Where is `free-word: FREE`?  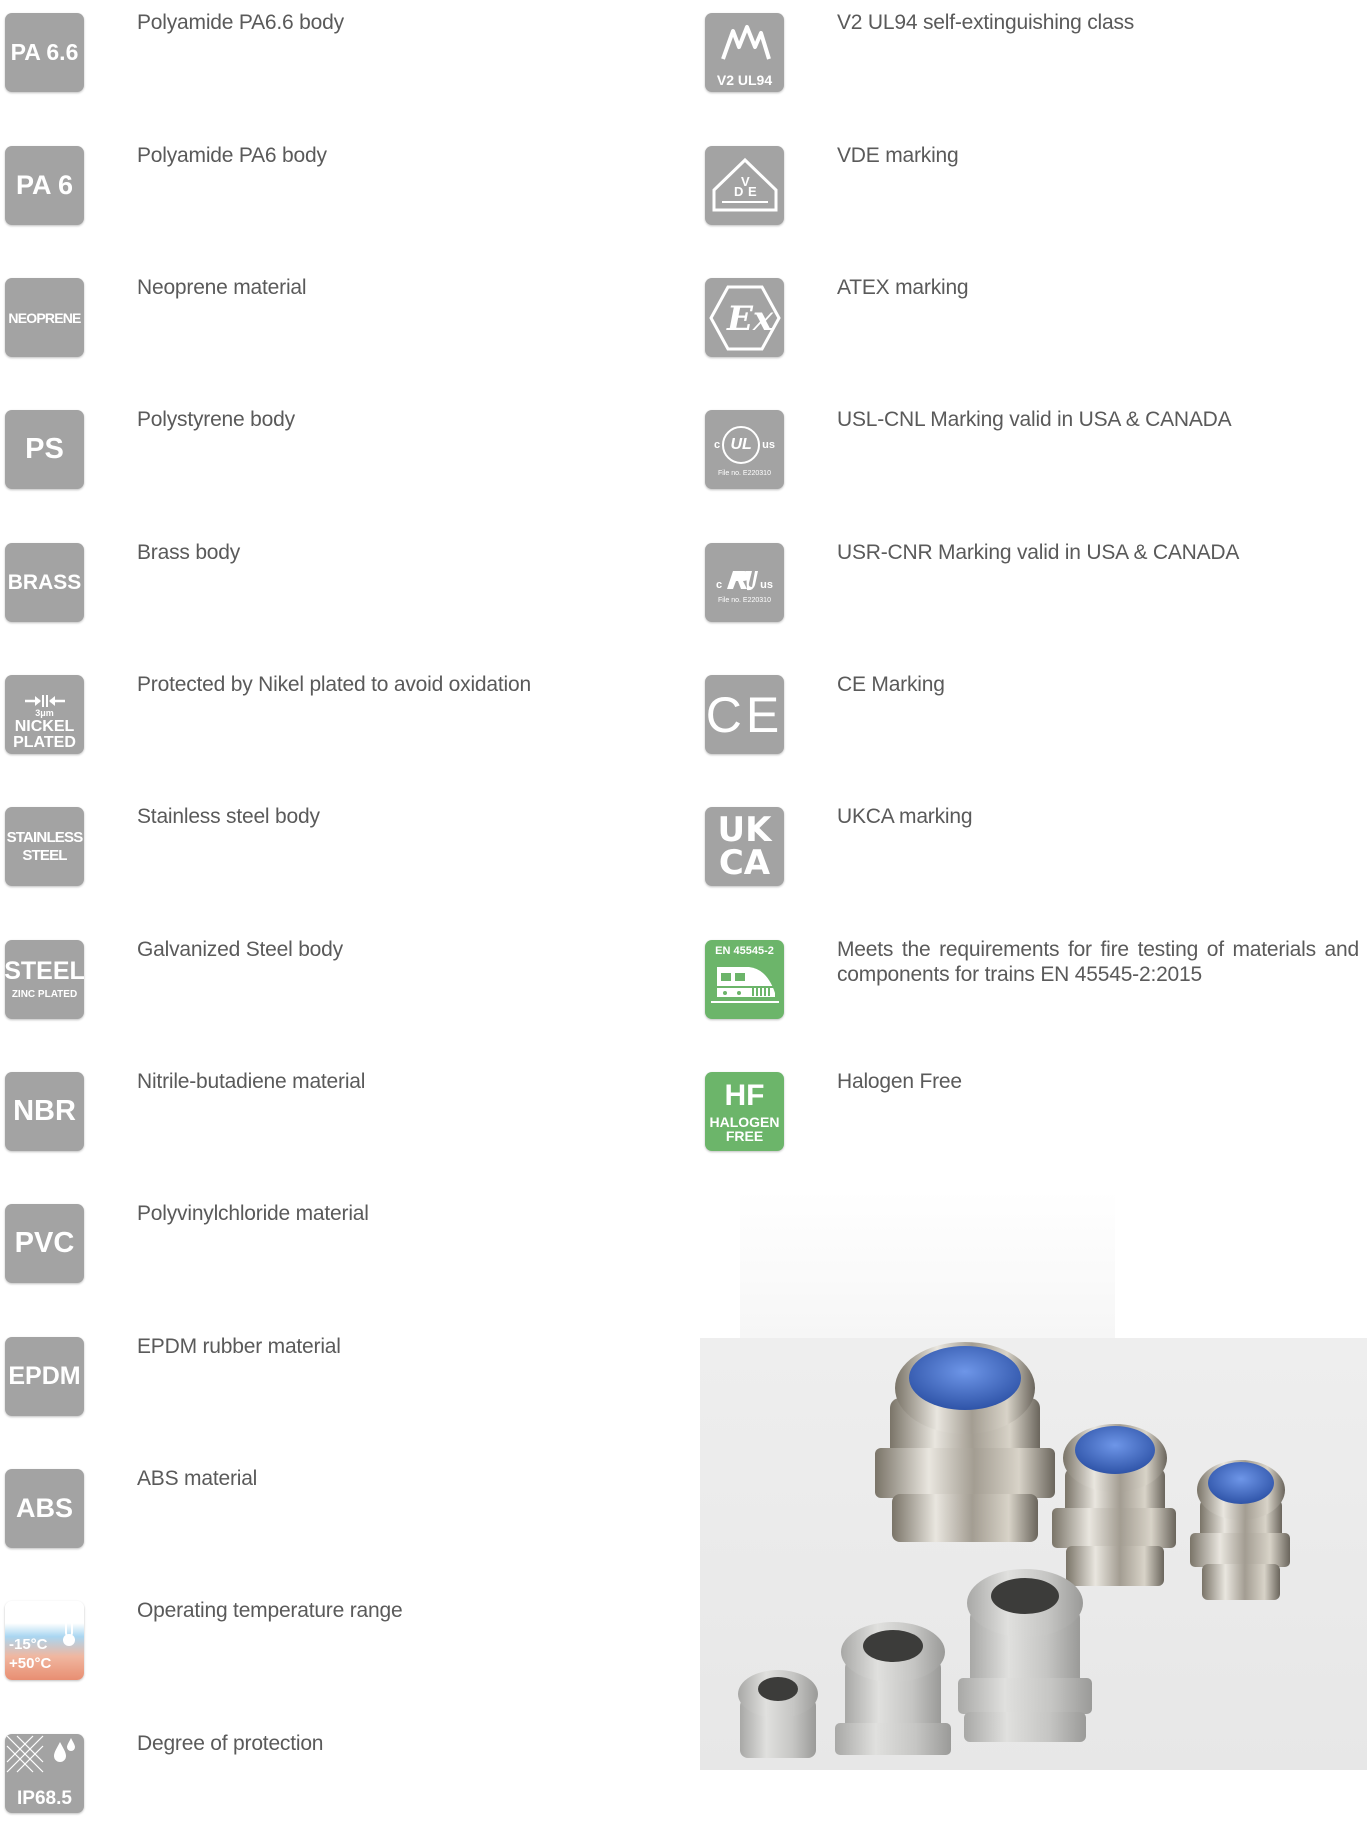 free-word: FREE is located at coordinates (744, 1135).